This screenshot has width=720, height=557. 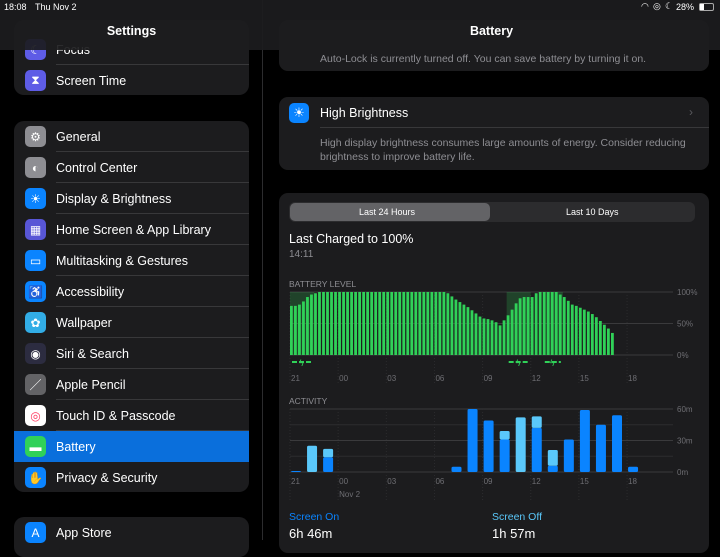 I want to click on x-tick-label: 21, so click(x=295, y=378).